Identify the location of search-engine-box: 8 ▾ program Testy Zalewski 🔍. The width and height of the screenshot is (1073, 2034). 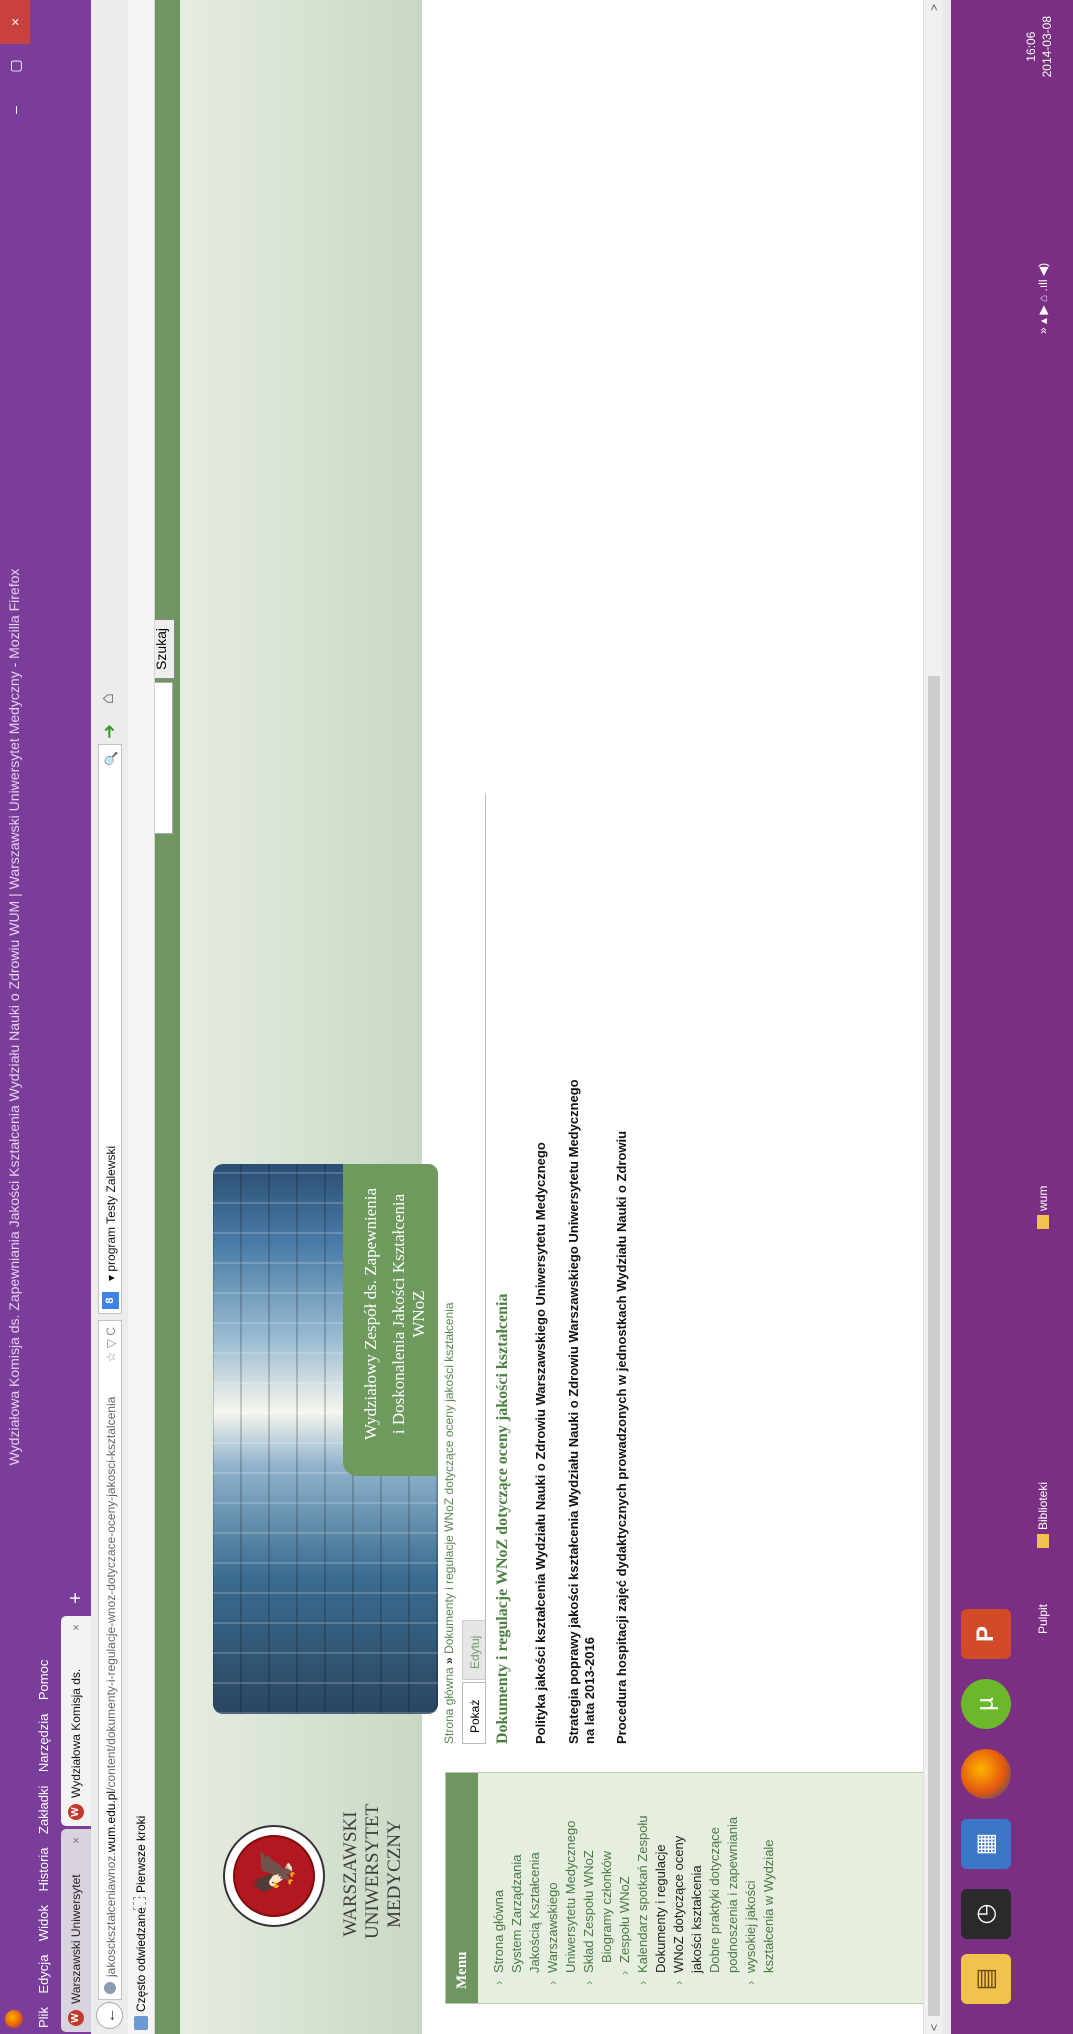
(110, 1029).